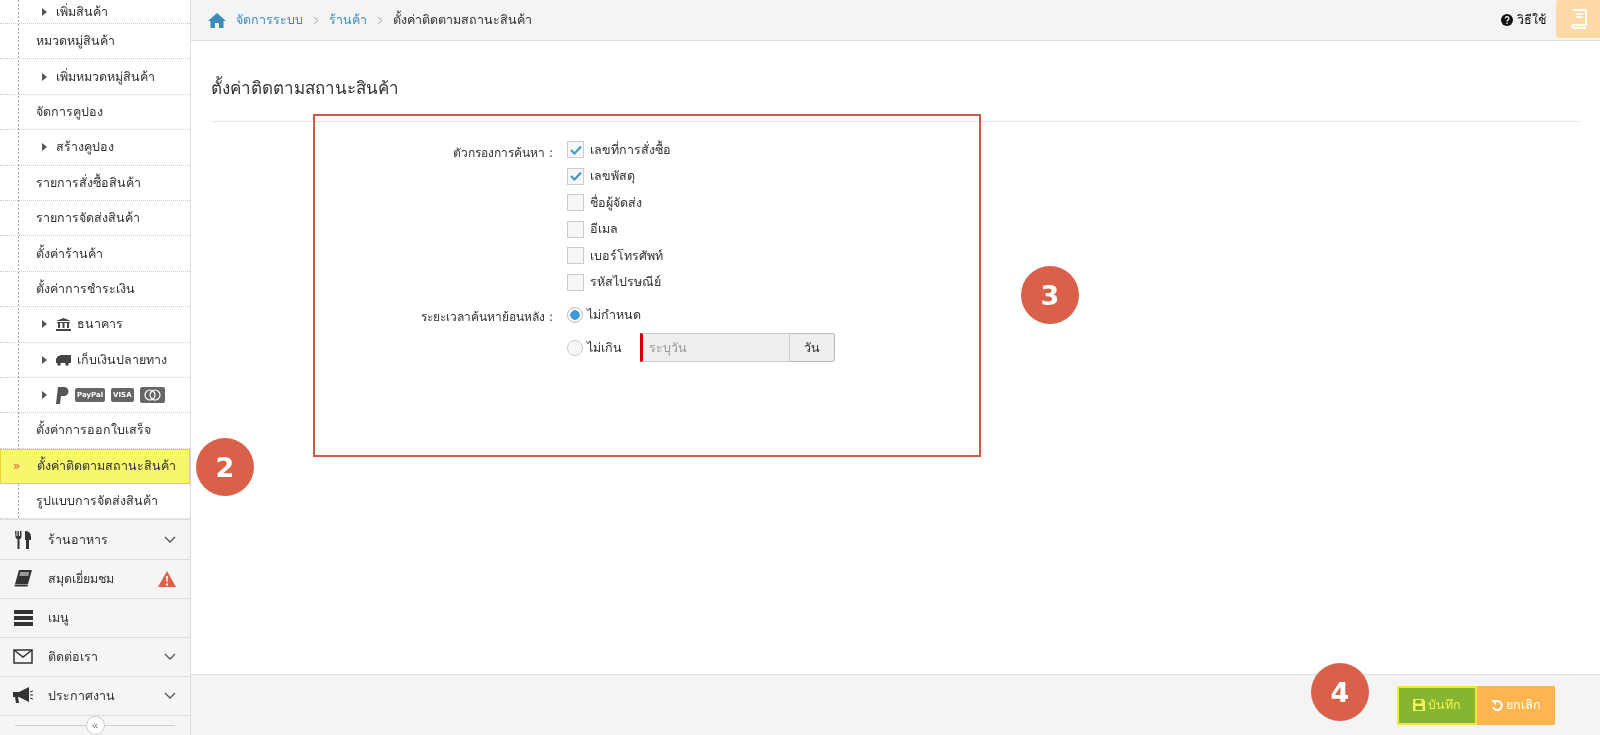 This screenshot has width=1600, height=735. What do you see at coordinates (63, 359) in the screenshot?
I see `truck-icon` at bounding box center [63, 359].